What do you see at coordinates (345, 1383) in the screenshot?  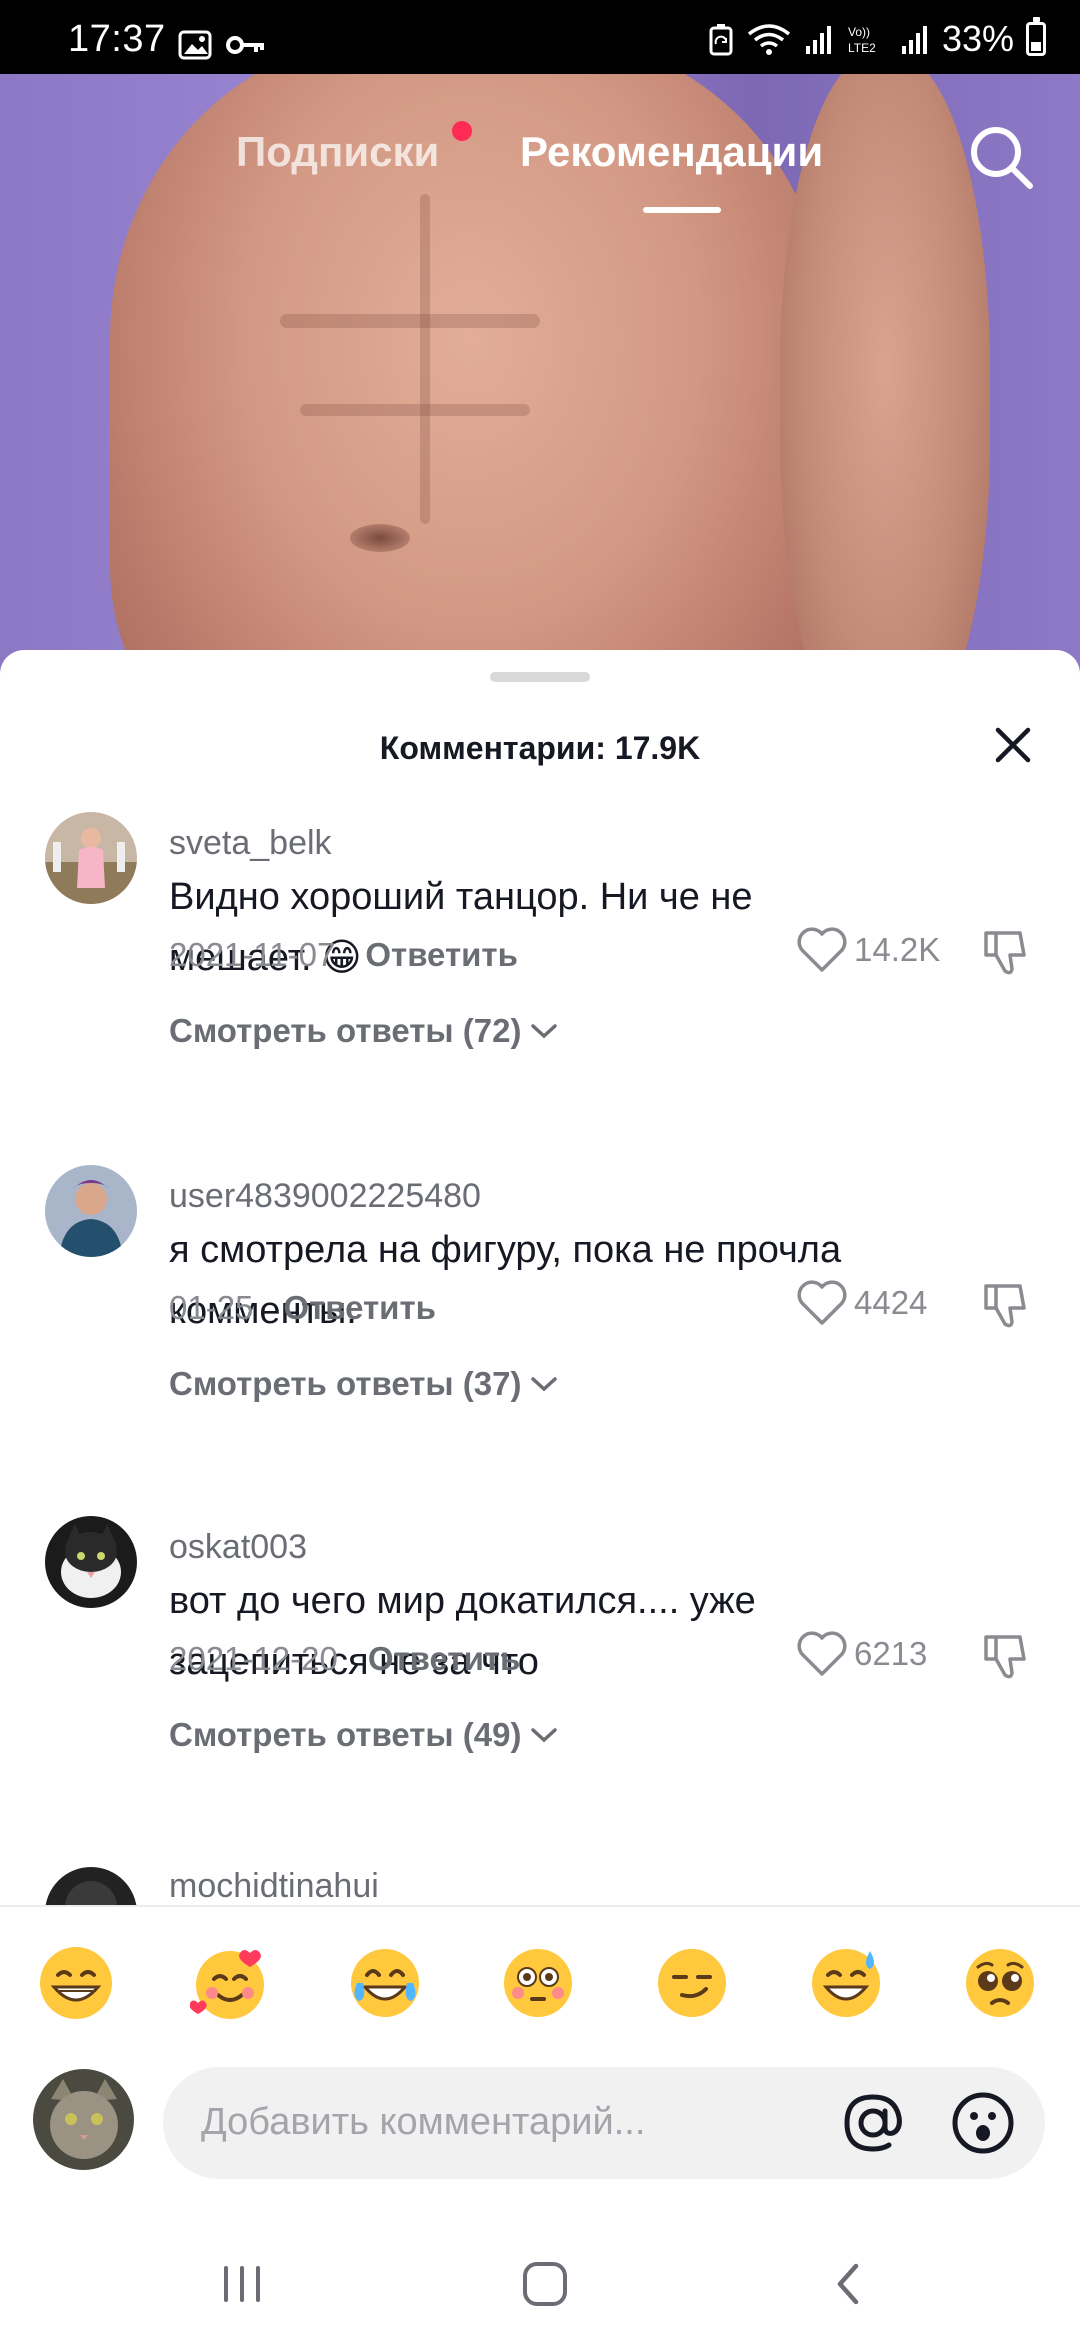 I see `view-replies-label: Смотреть ответы (37)` at bounding box center [345, 1383].